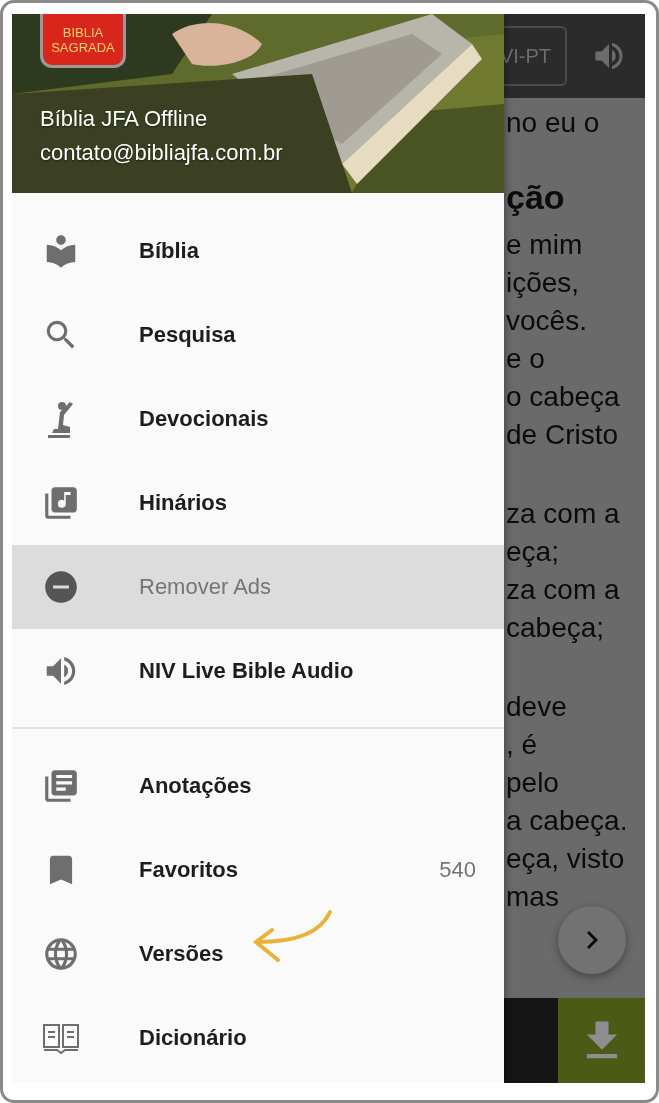 The image size is (659, 1103). I want to click on verse-text: deve, so click(537, 707).